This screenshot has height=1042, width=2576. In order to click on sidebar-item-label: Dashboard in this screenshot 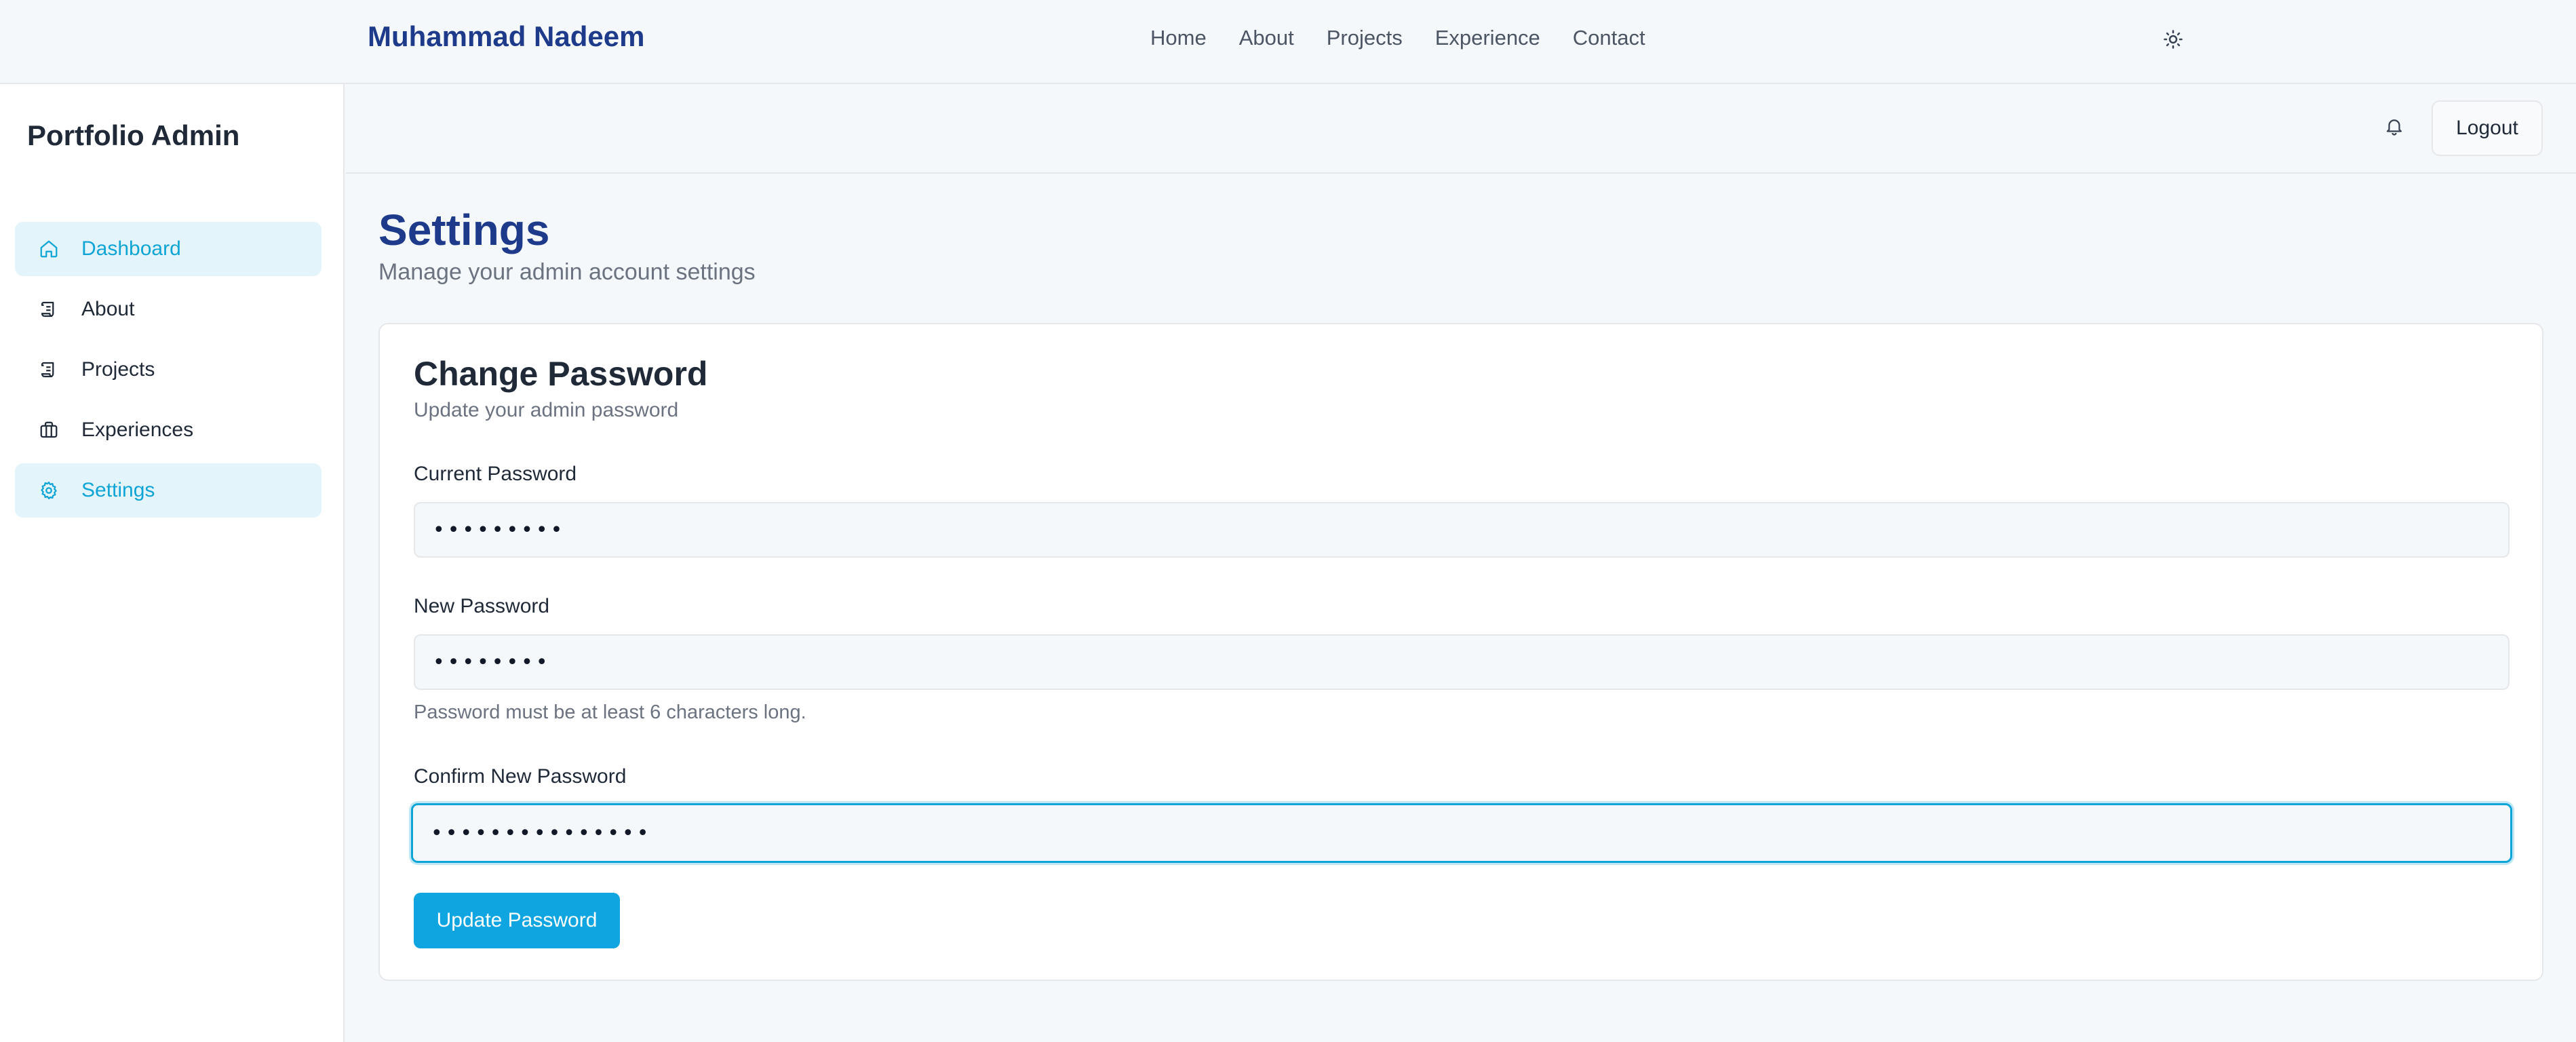, I will do `click(131, 248)`.